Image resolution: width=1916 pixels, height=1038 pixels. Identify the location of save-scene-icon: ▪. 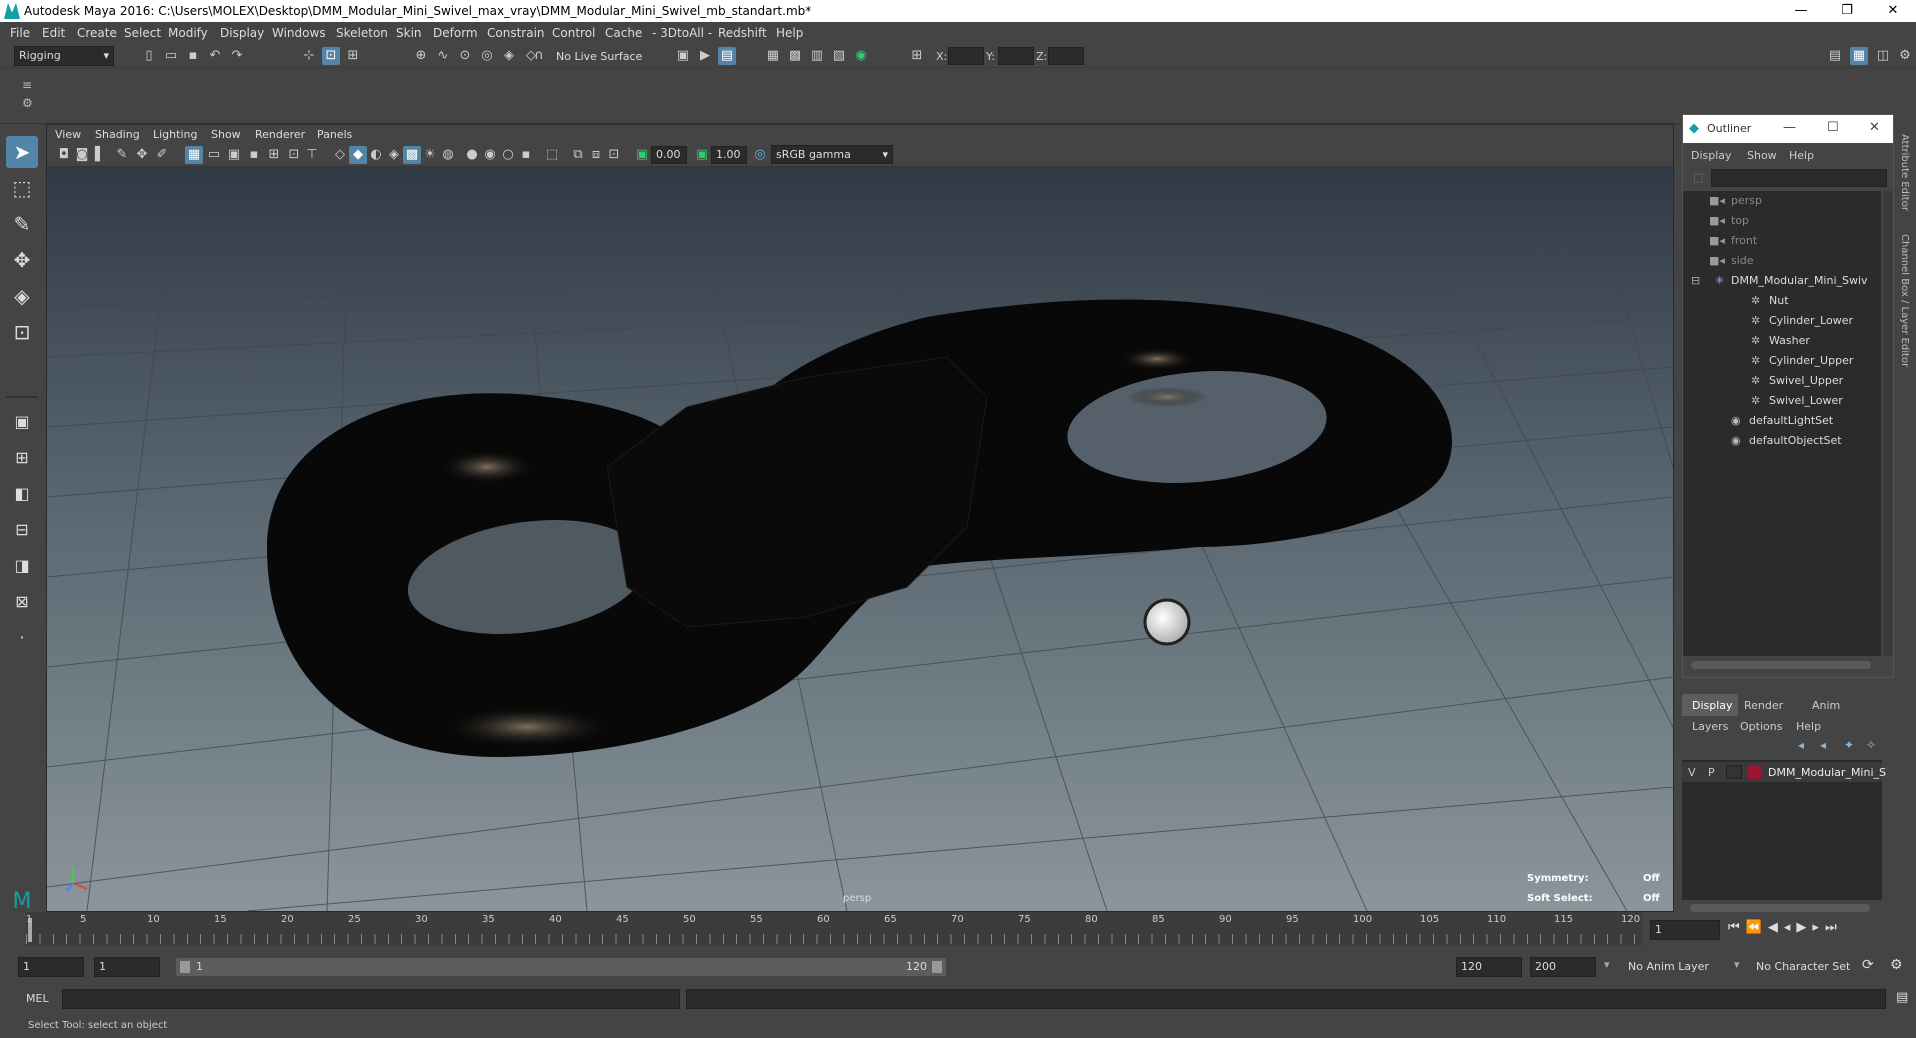
(193, 56).